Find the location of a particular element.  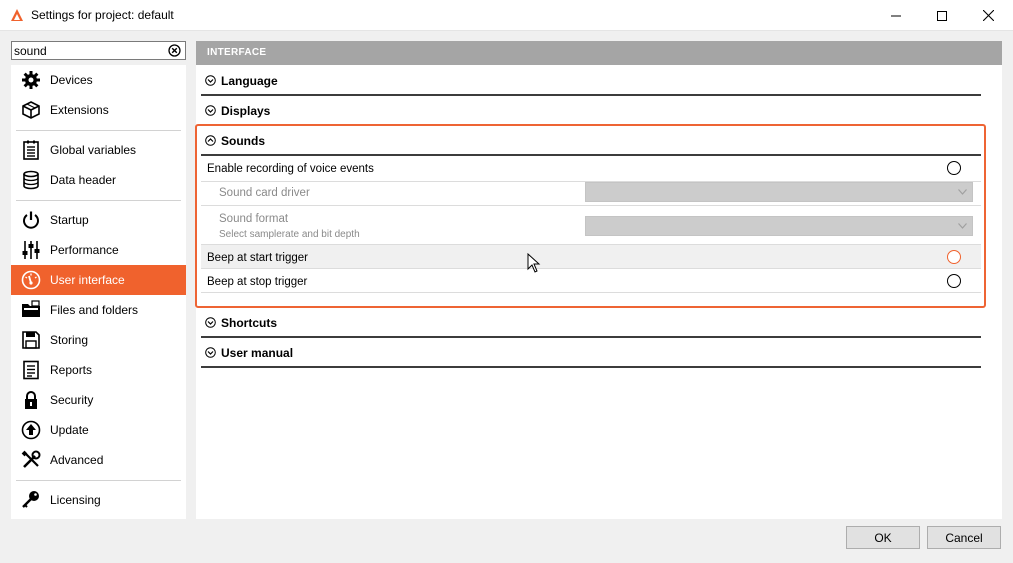

tools-icon is located at coordinates (31, 459).